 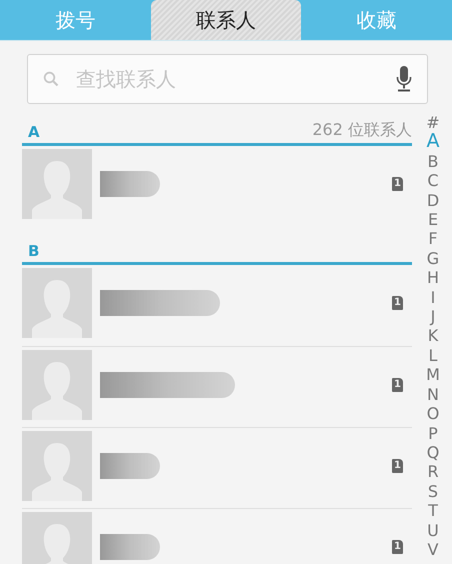 I want to click on tab: 收藏, so click(x=376, y=20).